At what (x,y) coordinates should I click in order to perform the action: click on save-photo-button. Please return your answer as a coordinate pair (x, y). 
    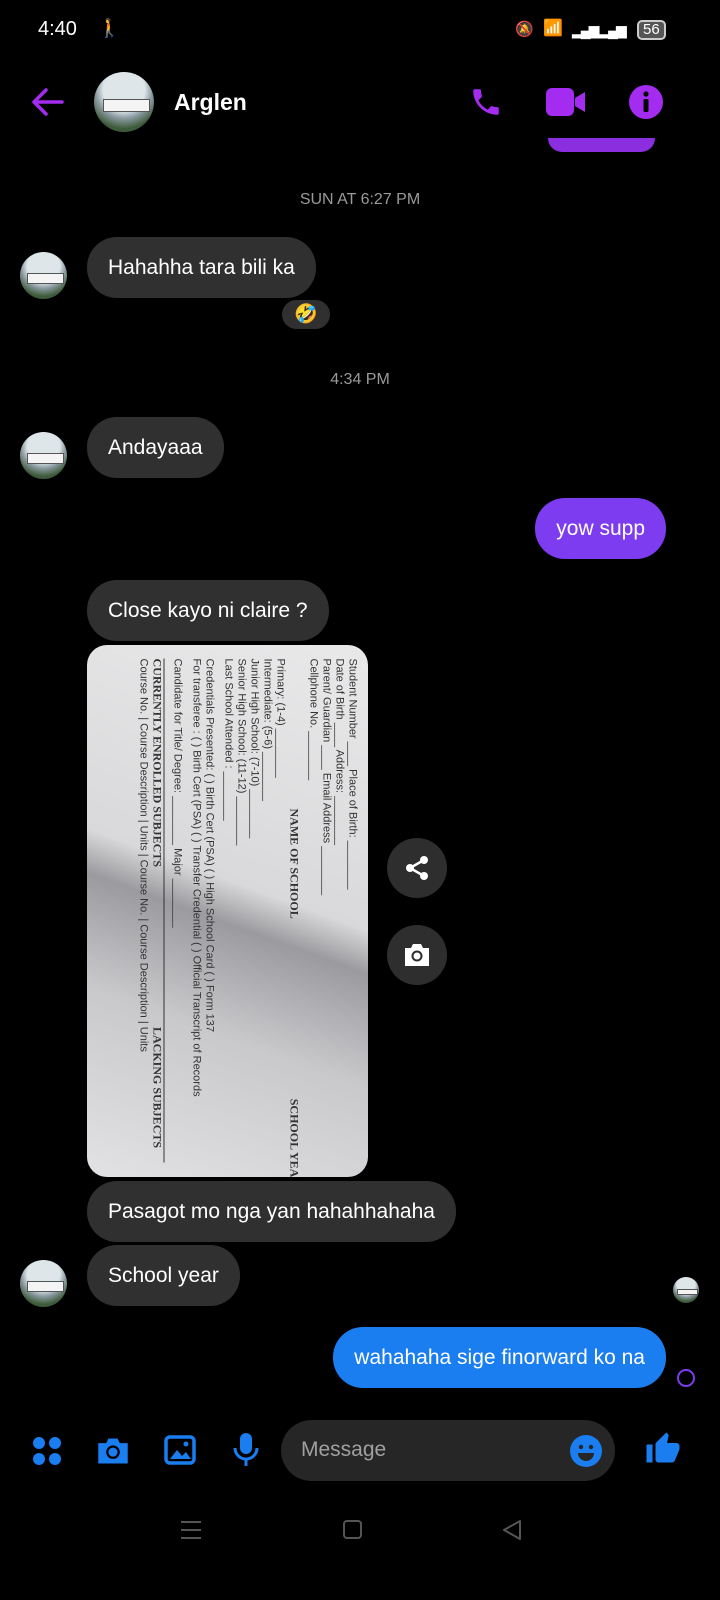
    Looking at the image, I should click on (417, 955).